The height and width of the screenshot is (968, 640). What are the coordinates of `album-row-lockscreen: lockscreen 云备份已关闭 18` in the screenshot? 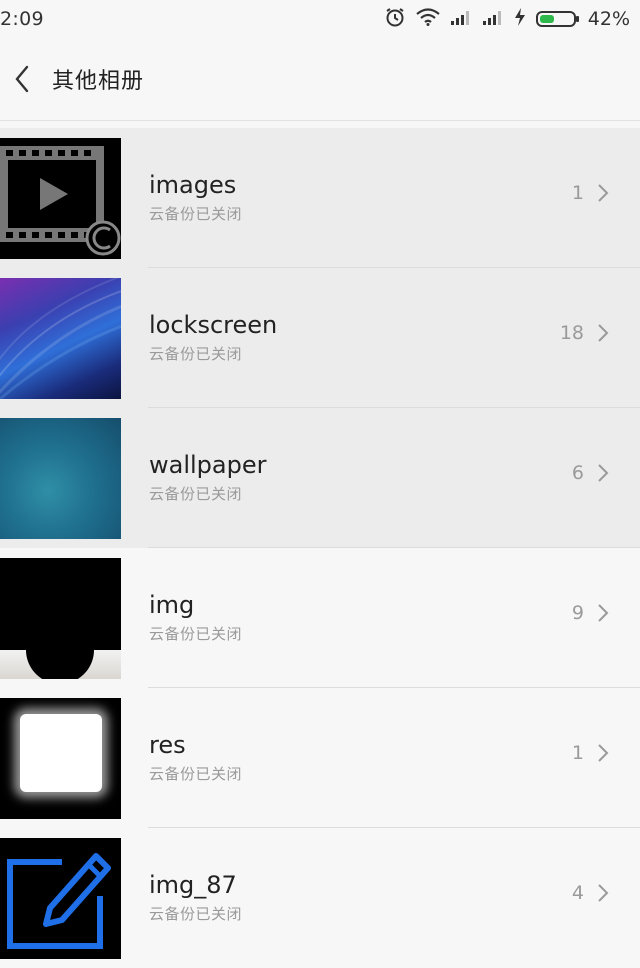 It's located at (320, 338).